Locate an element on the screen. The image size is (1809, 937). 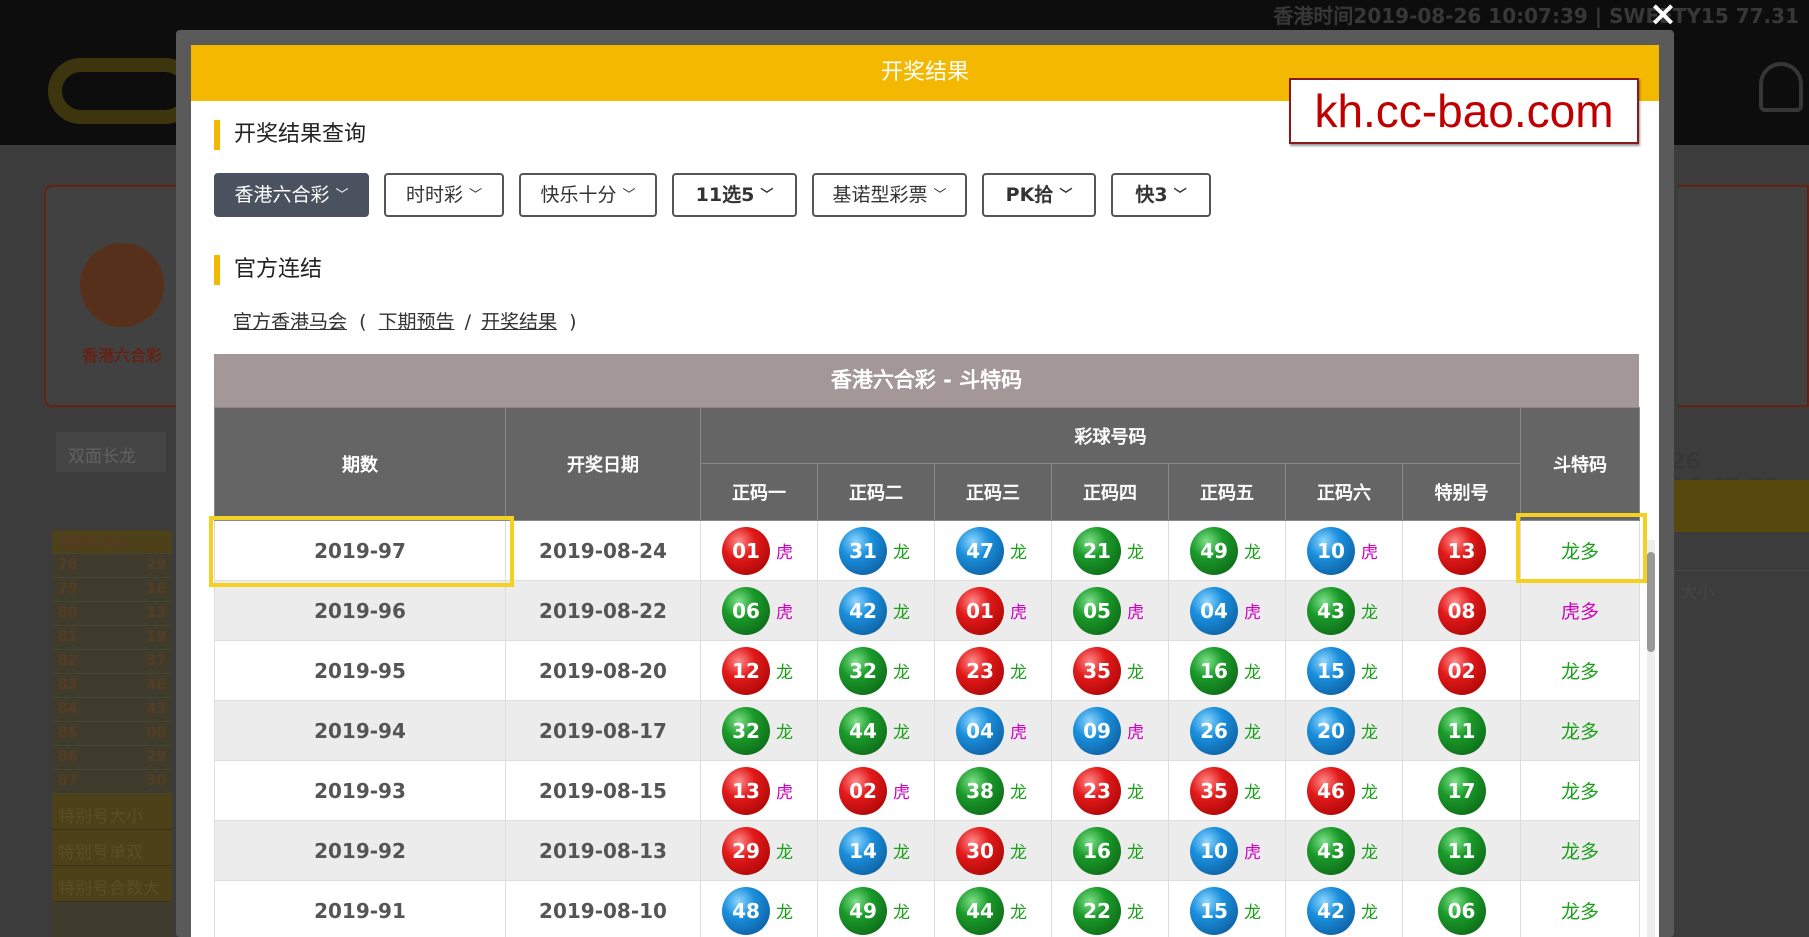
official-hkjc-link: 官方香港马会 is located at coordinates (290, 322).